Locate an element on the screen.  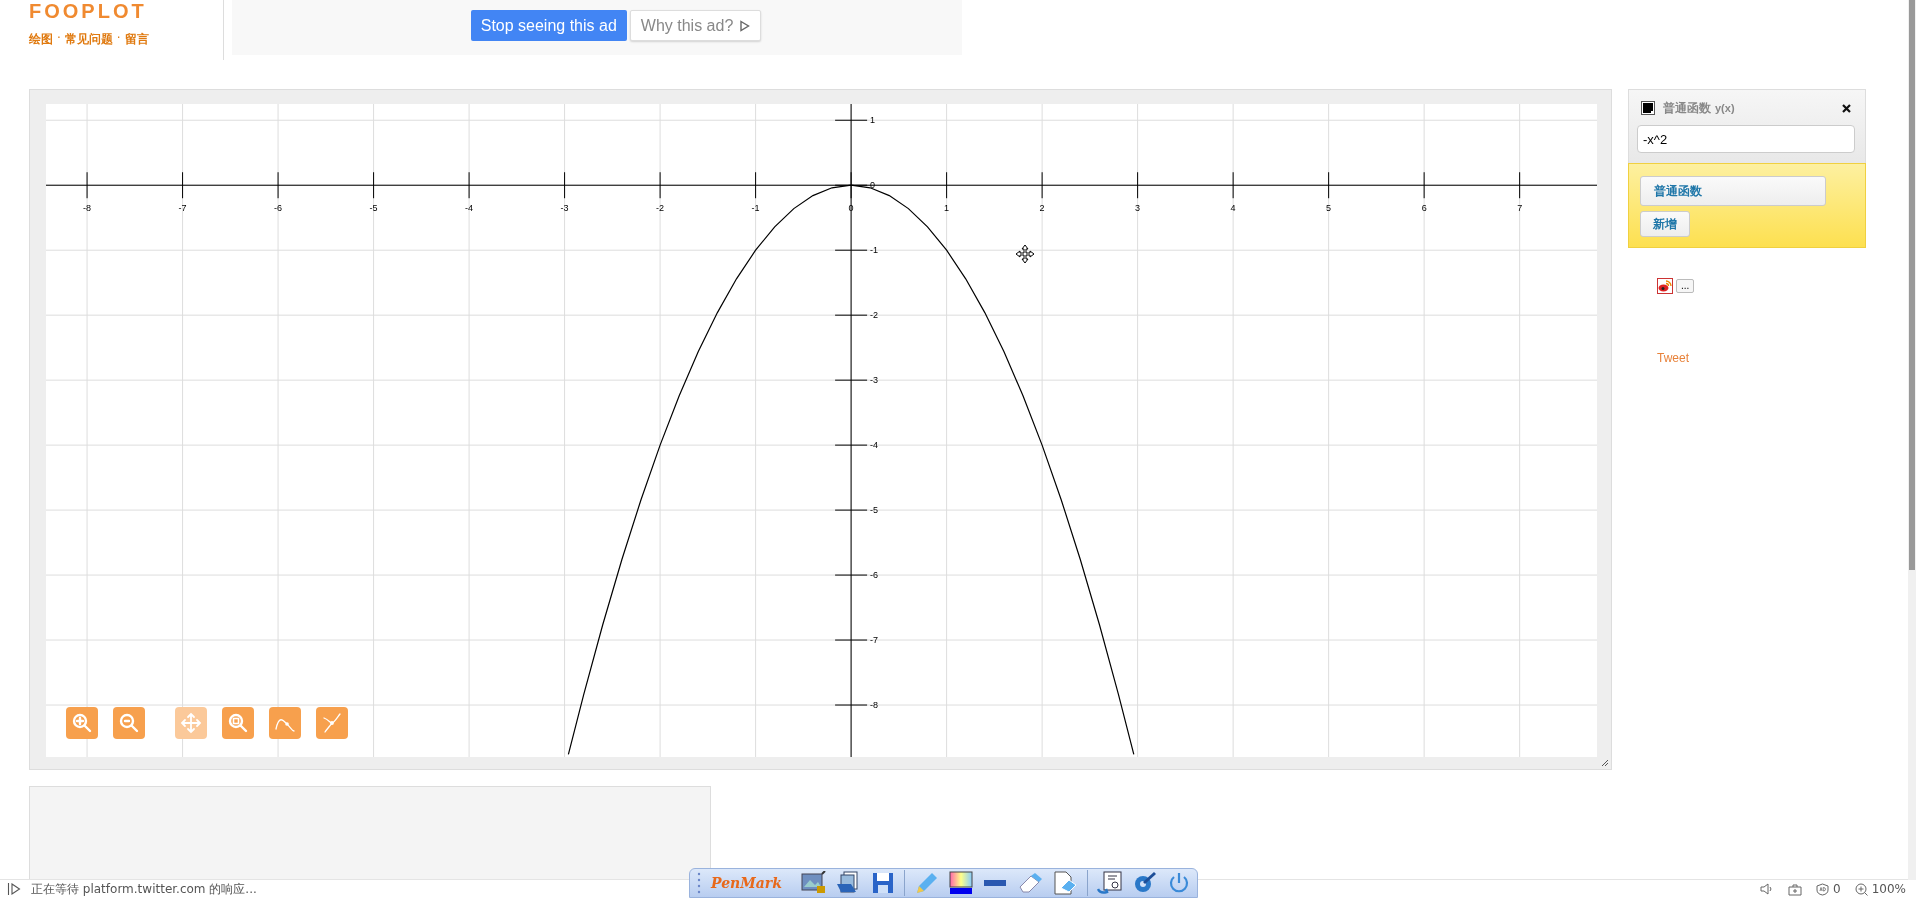
pan-icon is located at coordinates (191, 723).